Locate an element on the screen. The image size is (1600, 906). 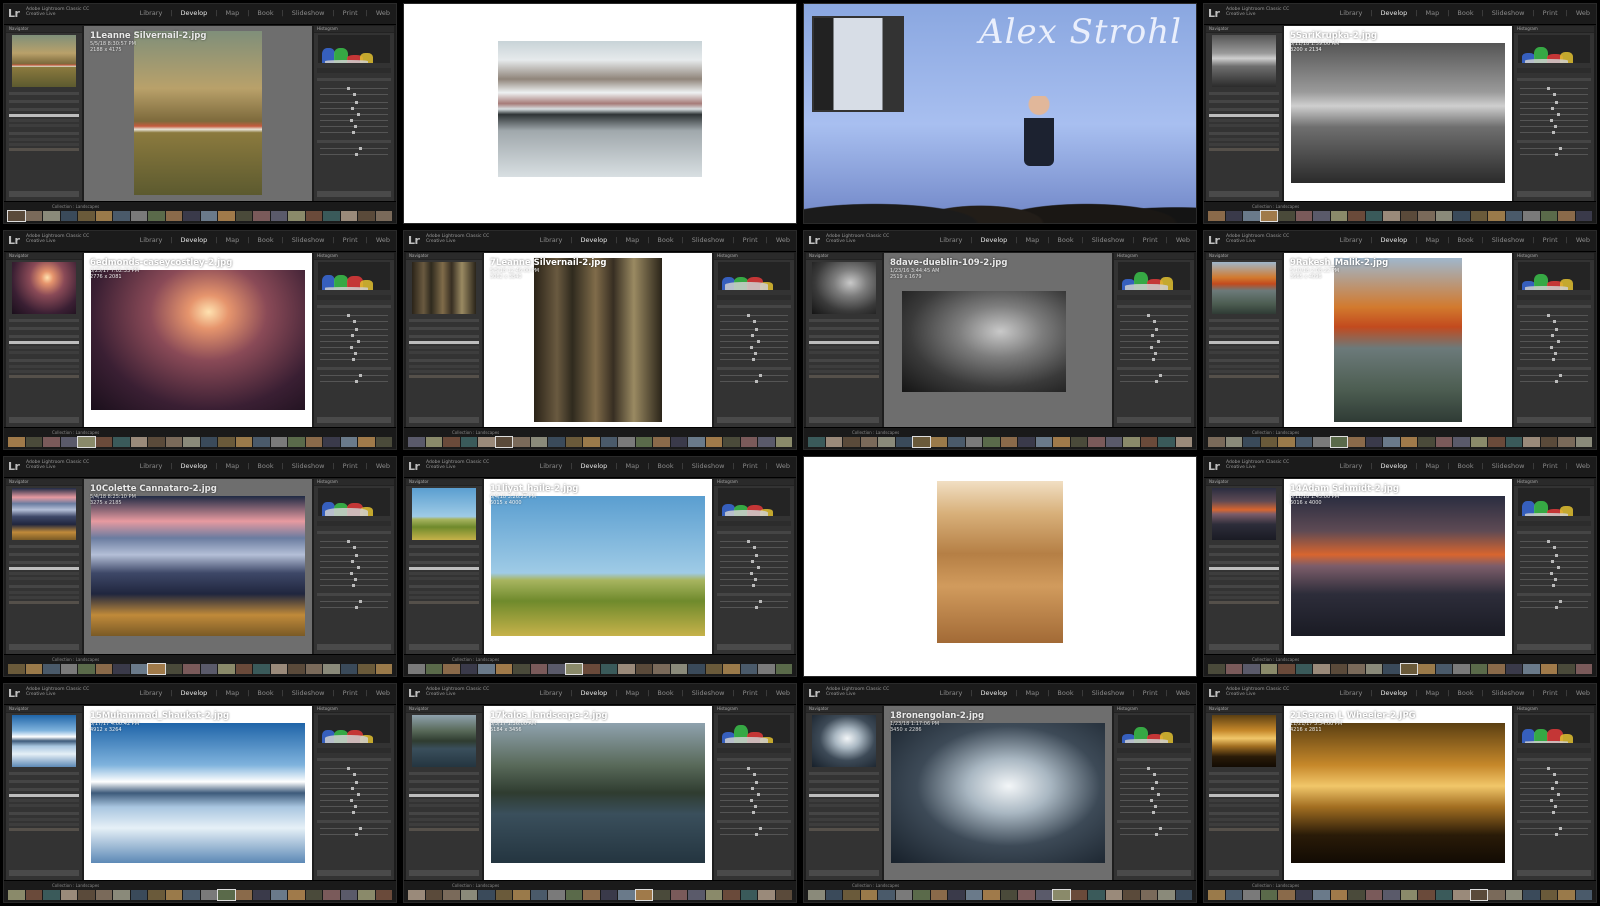
module-develop: Develop is located at coordinates (994, 693).